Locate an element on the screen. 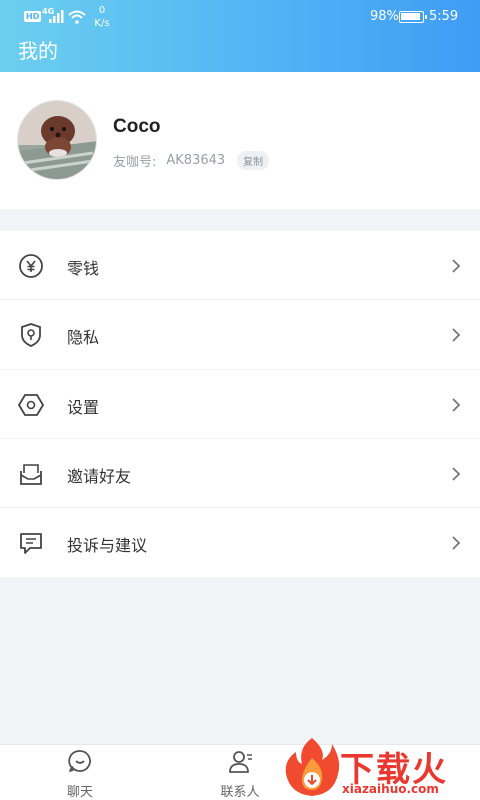  avatar-image is located at coordinates (57, 140).